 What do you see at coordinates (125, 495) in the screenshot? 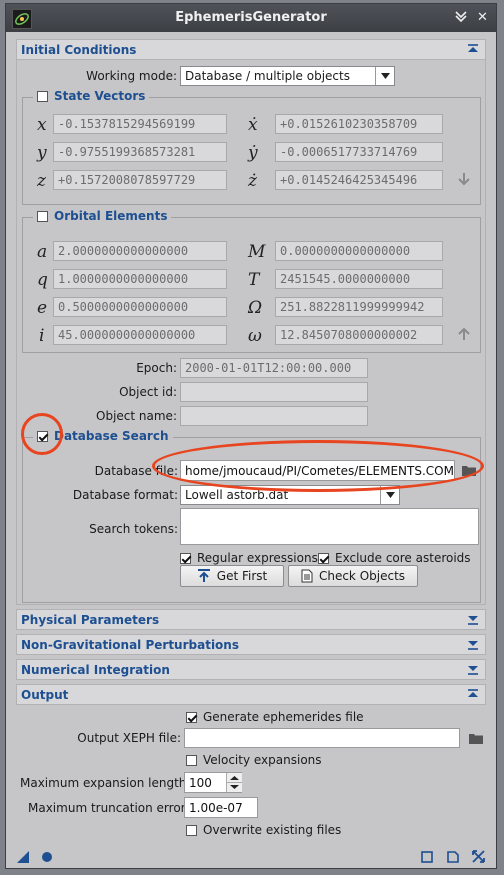
I see `database-format-label: Database format:` at bounding box center [125, 495].